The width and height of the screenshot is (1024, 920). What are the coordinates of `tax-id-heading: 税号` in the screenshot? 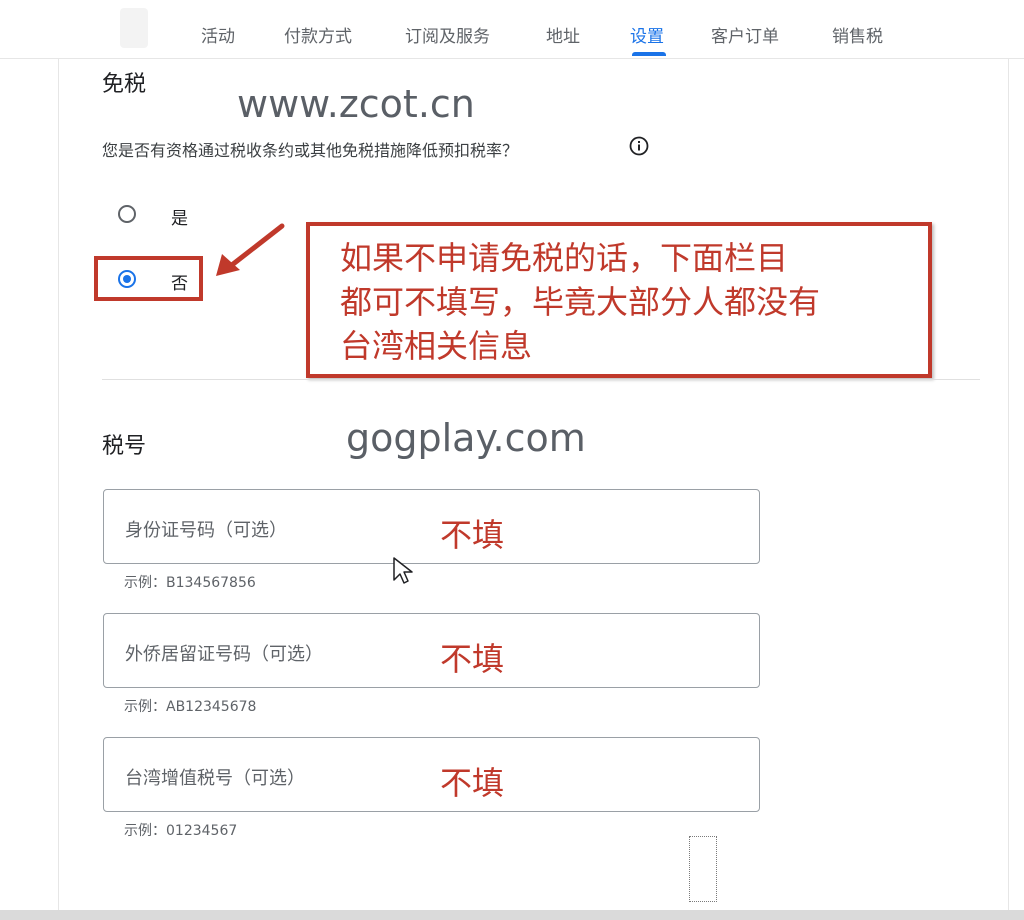 It's located at (124, 446).